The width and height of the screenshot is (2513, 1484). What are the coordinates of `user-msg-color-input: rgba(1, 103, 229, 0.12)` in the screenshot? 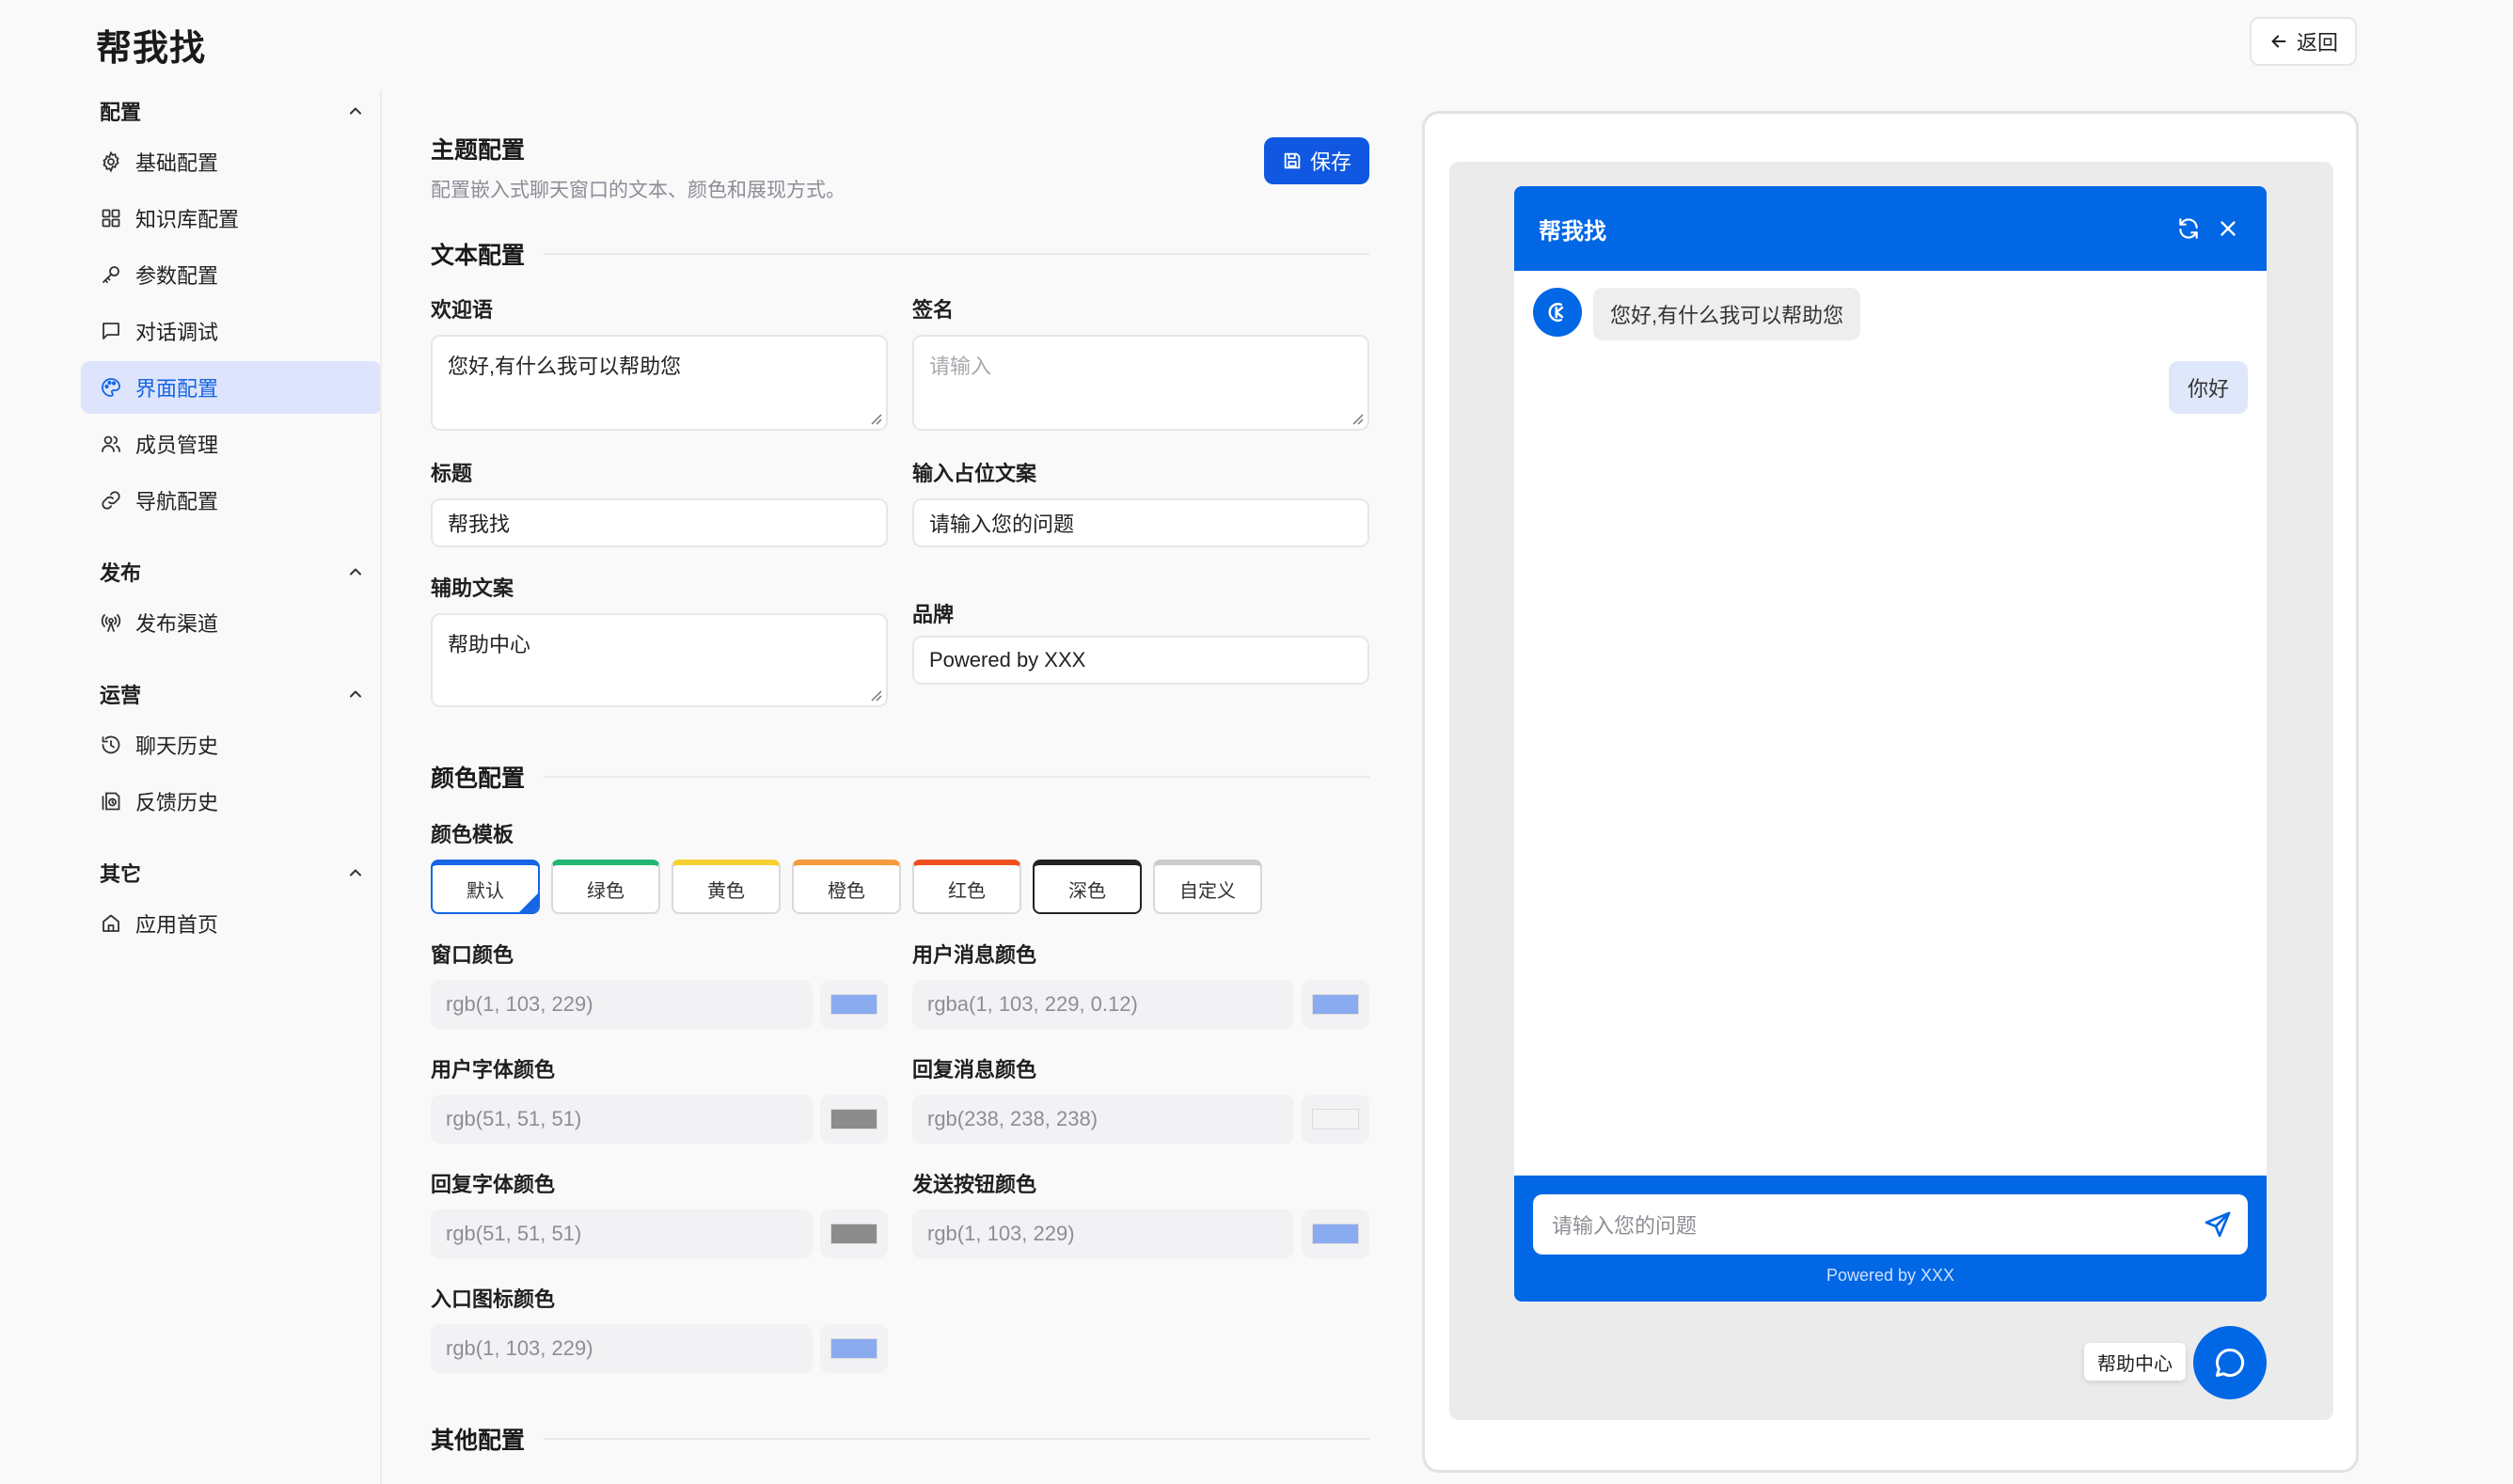 It's located at (1103, 1004).